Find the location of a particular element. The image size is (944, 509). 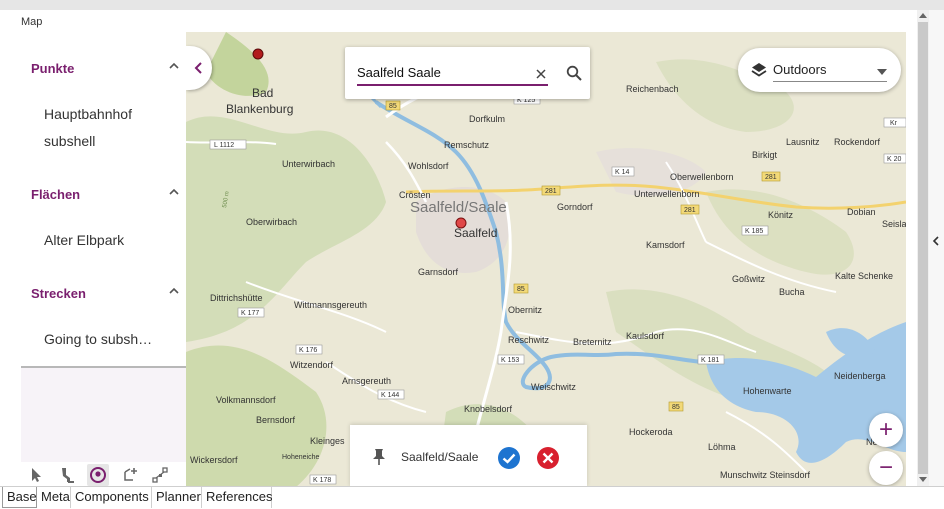

place-label: Bad is located at coordinates (262, 93).